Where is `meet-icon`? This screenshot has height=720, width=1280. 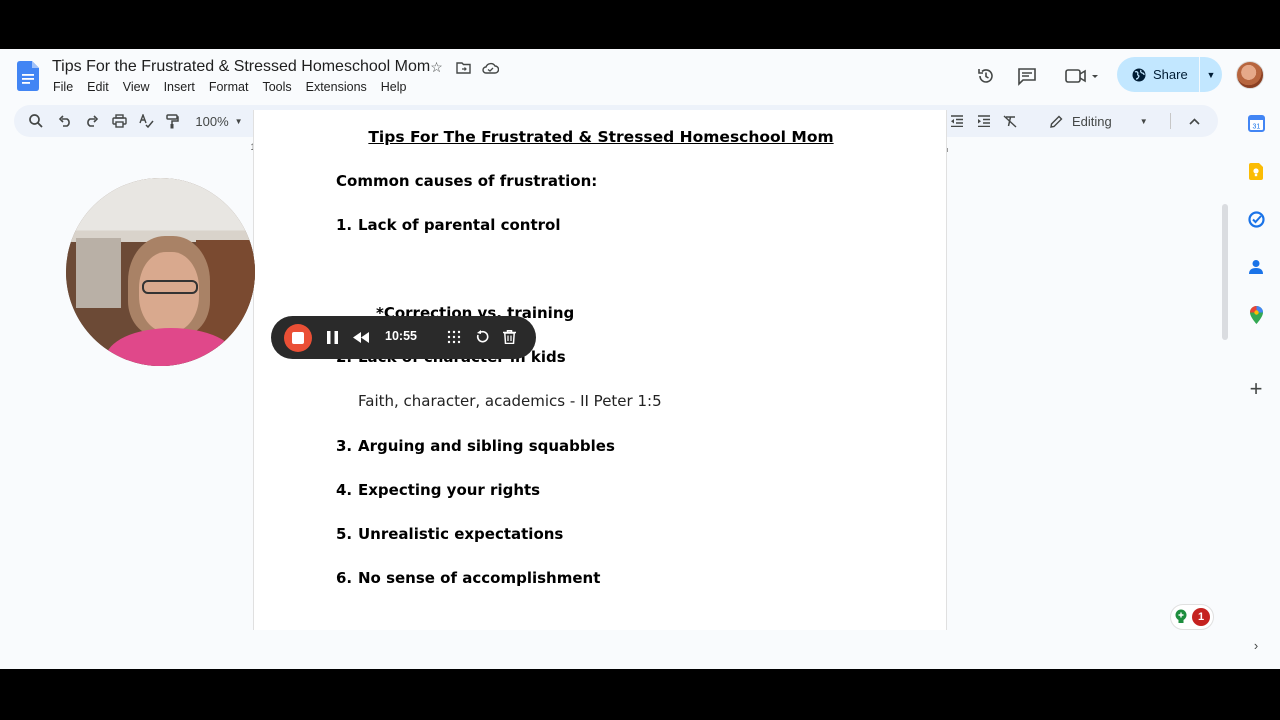
meet-icon is located at coordinates (1082, 76).